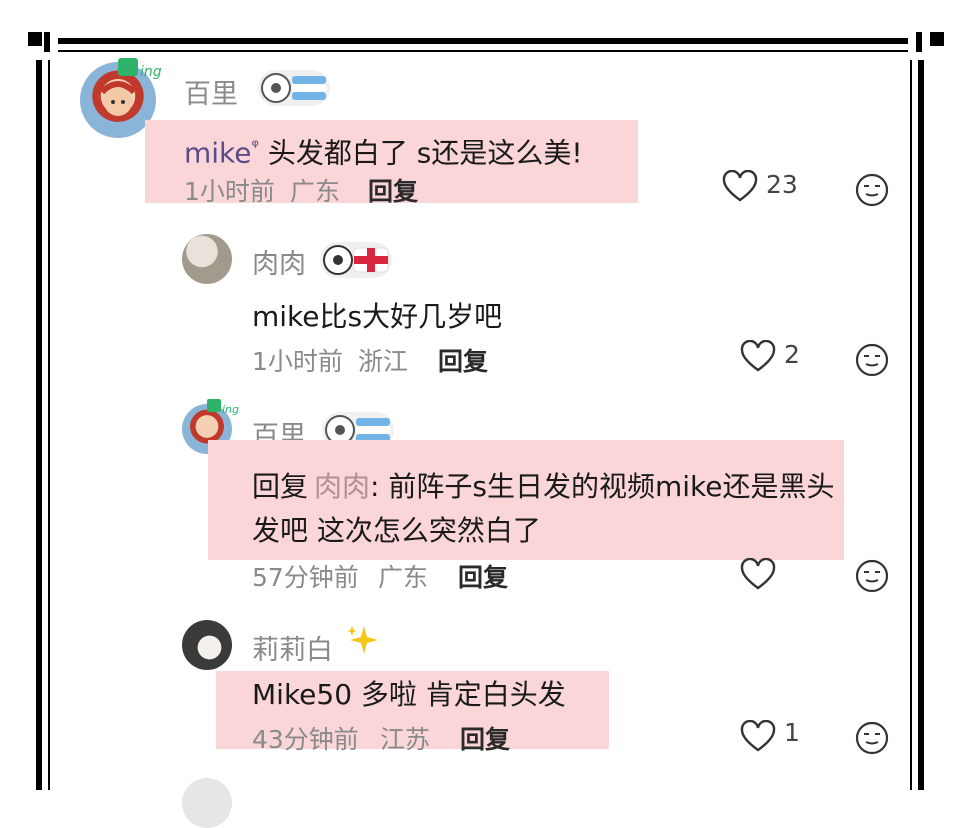  I want to click on avatar, so click(207, 645).